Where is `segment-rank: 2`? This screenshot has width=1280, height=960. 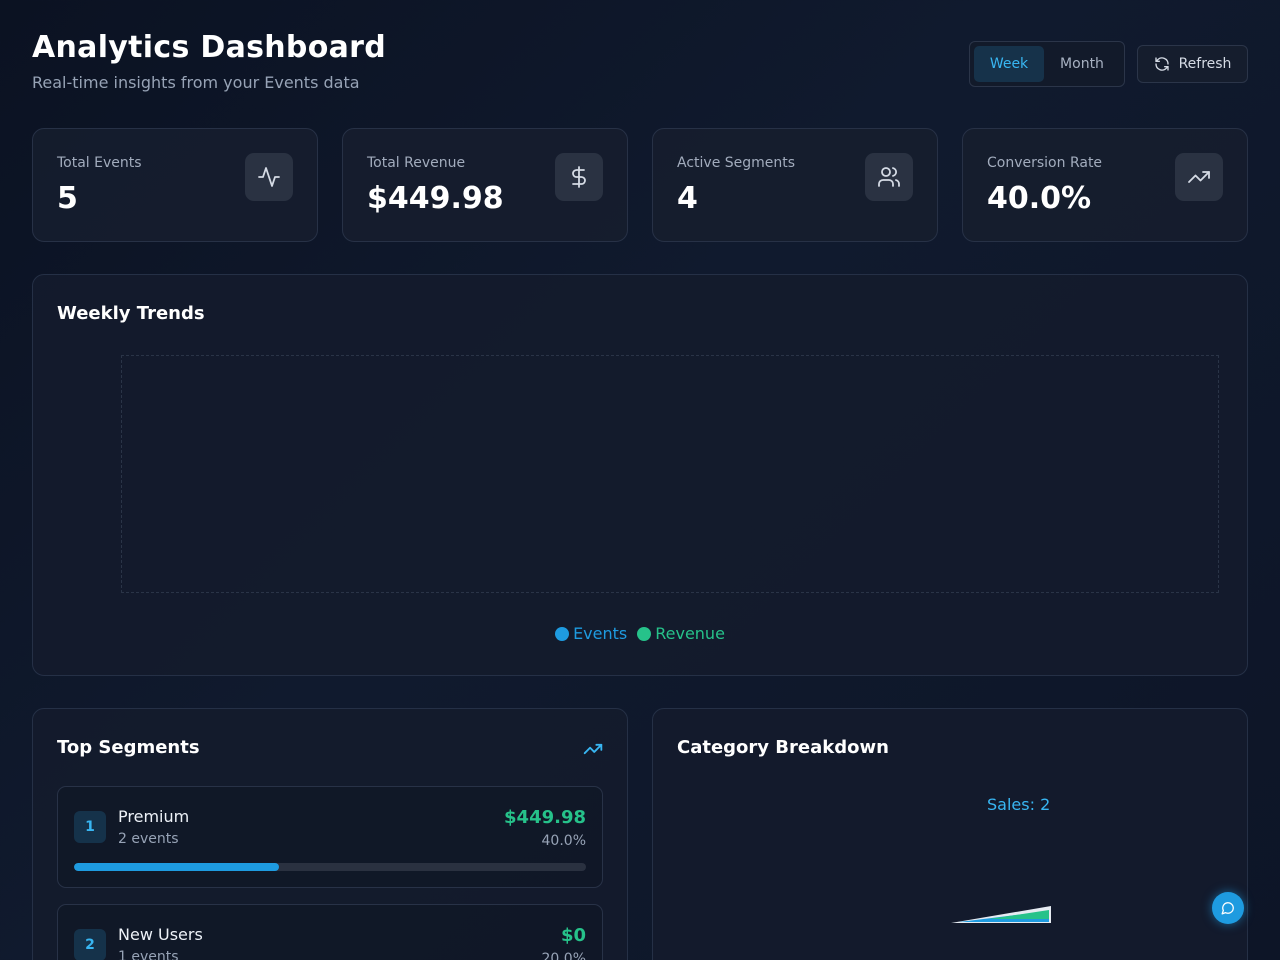 segment-rank: 2 is located at coordinates (90, 944).